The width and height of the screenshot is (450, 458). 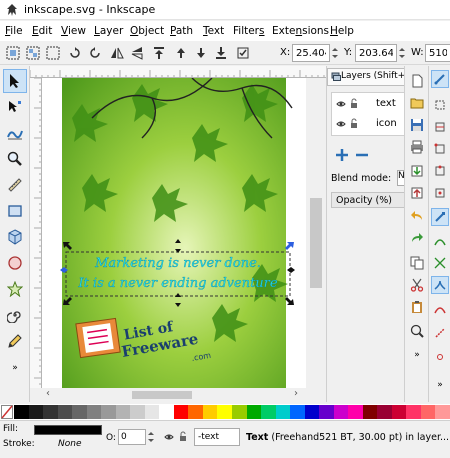 I want to click on layer-lock-icon, so click(x=183, y=436).